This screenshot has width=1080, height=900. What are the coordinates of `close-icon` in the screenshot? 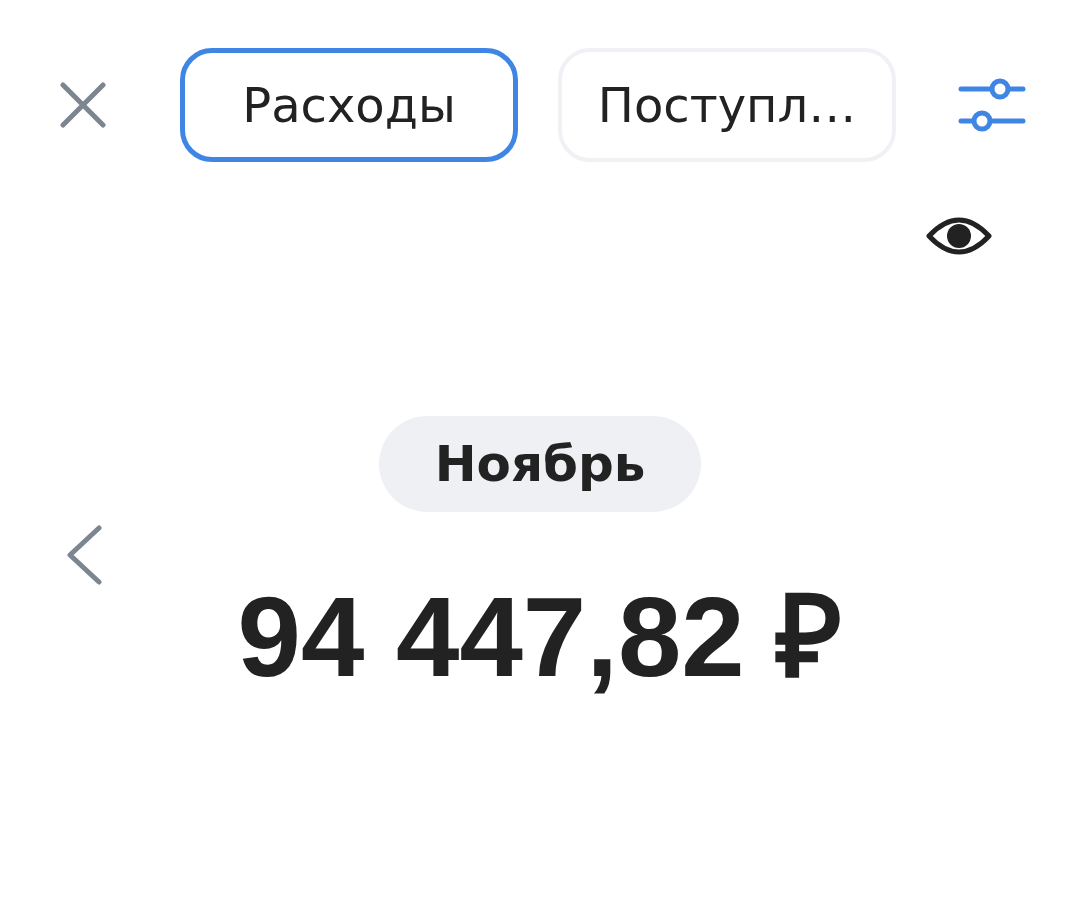 It's located at (83, 105).